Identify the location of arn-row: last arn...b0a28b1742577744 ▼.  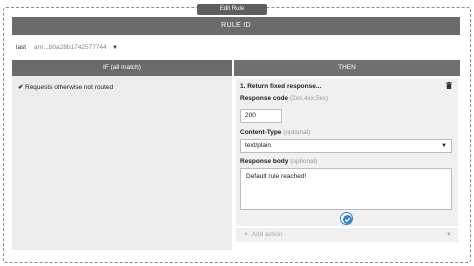
(67, 48).